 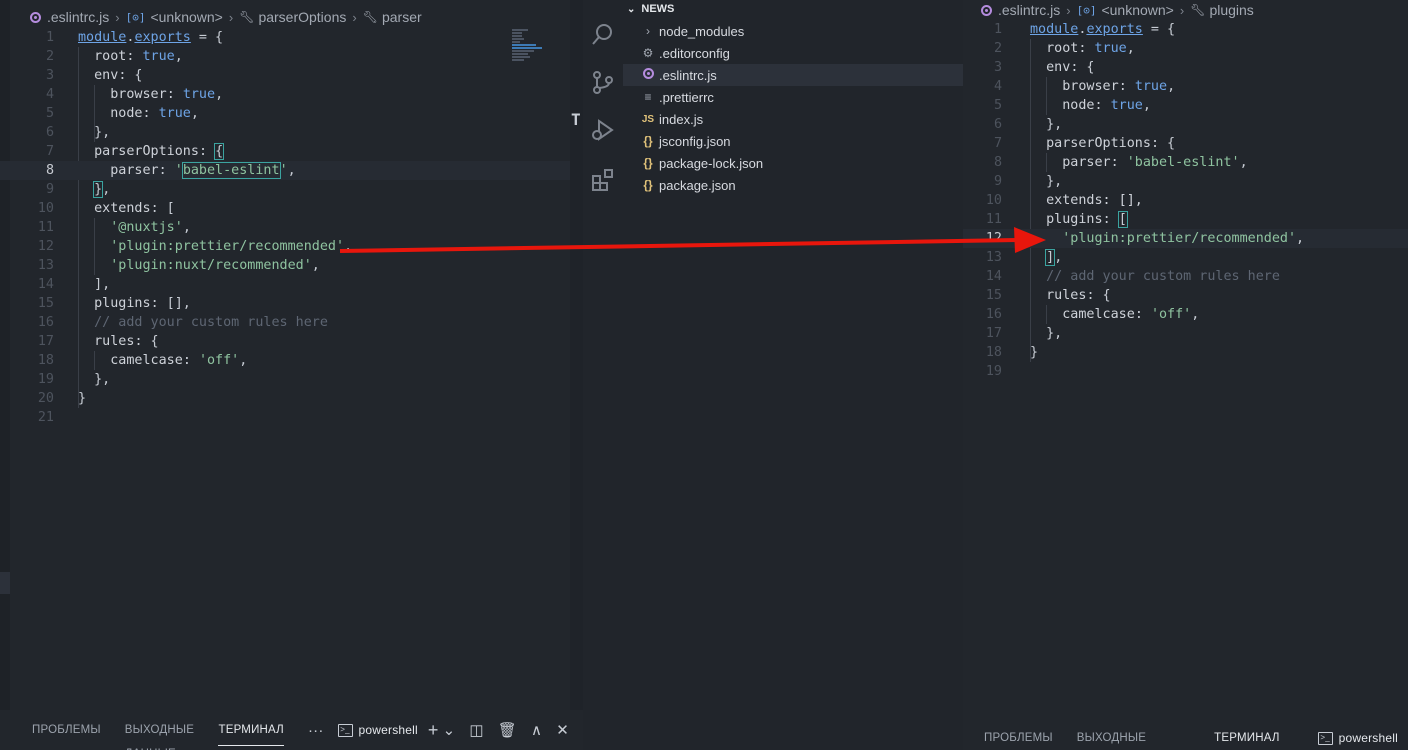 I want to click on code-line: 15 plugins: [],, so click(x=114, y=303).